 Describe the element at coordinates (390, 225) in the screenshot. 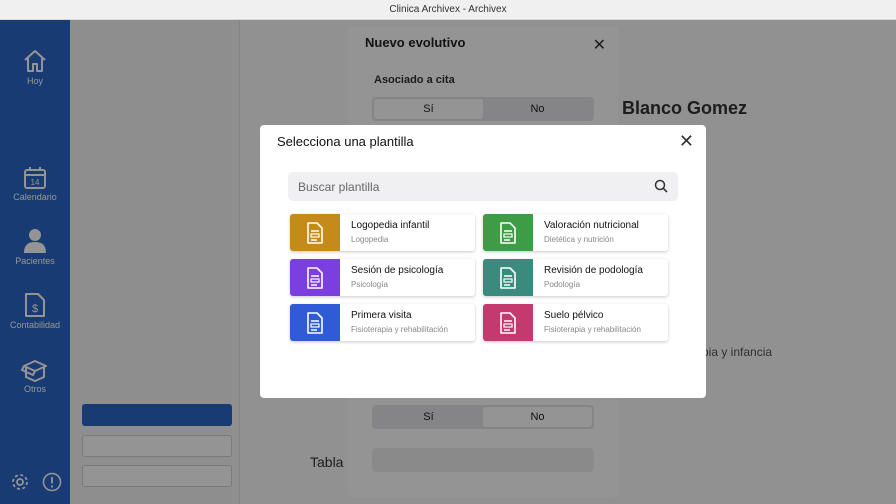

I see `template-name: Logopedia infantil` at that location.